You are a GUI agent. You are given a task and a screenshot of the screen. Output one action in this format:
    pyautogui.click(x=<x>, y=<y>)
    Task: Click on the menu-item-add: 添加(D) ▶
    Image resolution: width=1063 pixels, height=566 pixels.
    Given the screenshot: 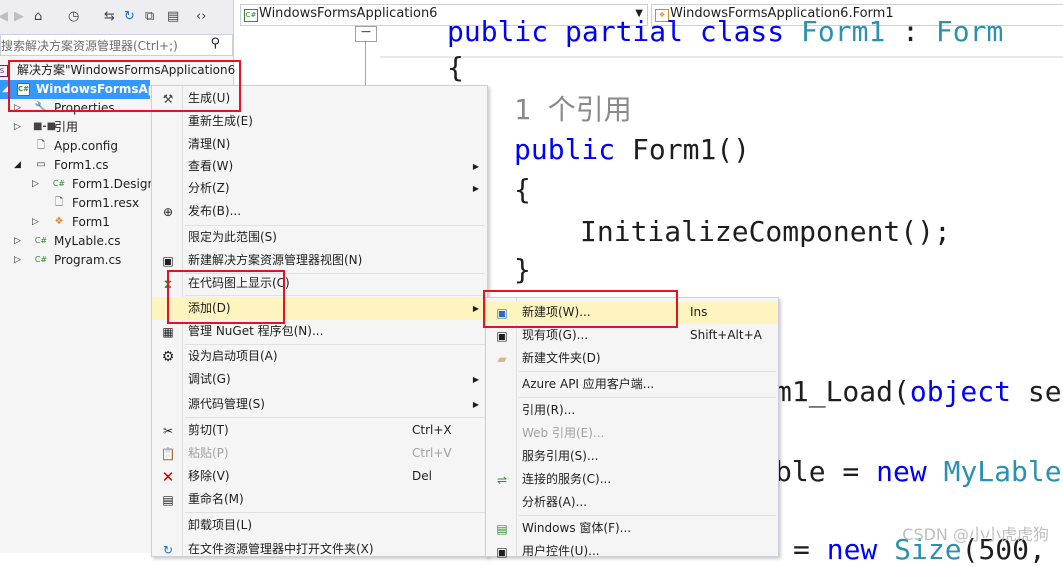 What is the action you would take?
    pyautogui.click(x=319, y=308)
    